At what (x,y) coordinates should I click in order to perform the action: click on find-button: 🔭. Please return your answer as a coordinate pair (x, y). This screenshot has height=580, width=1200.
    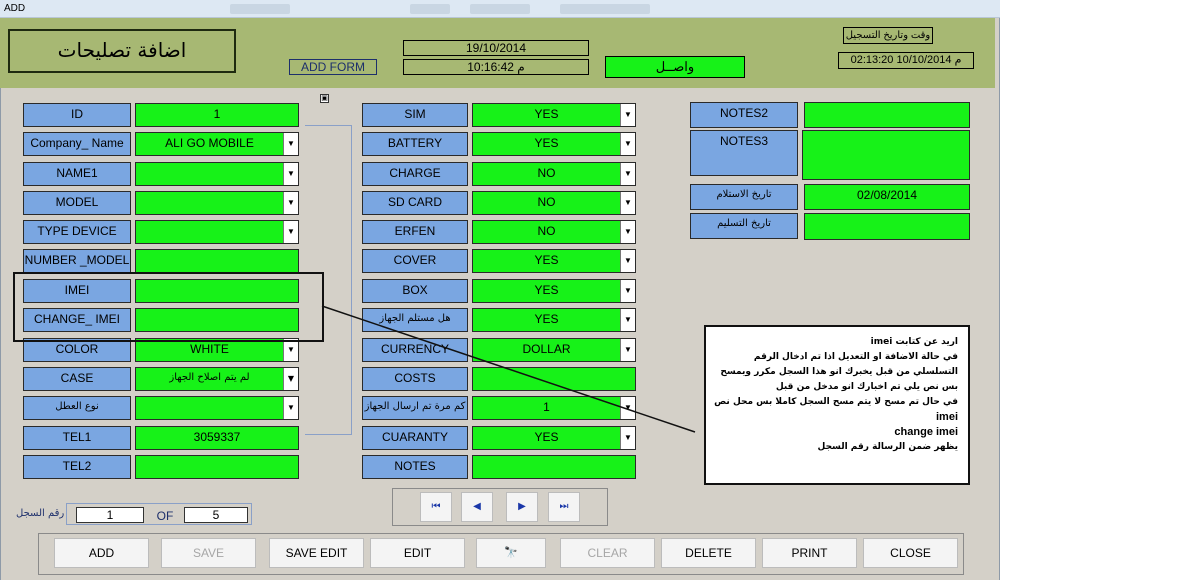
    Looking at the image, I should click on (511, 553).